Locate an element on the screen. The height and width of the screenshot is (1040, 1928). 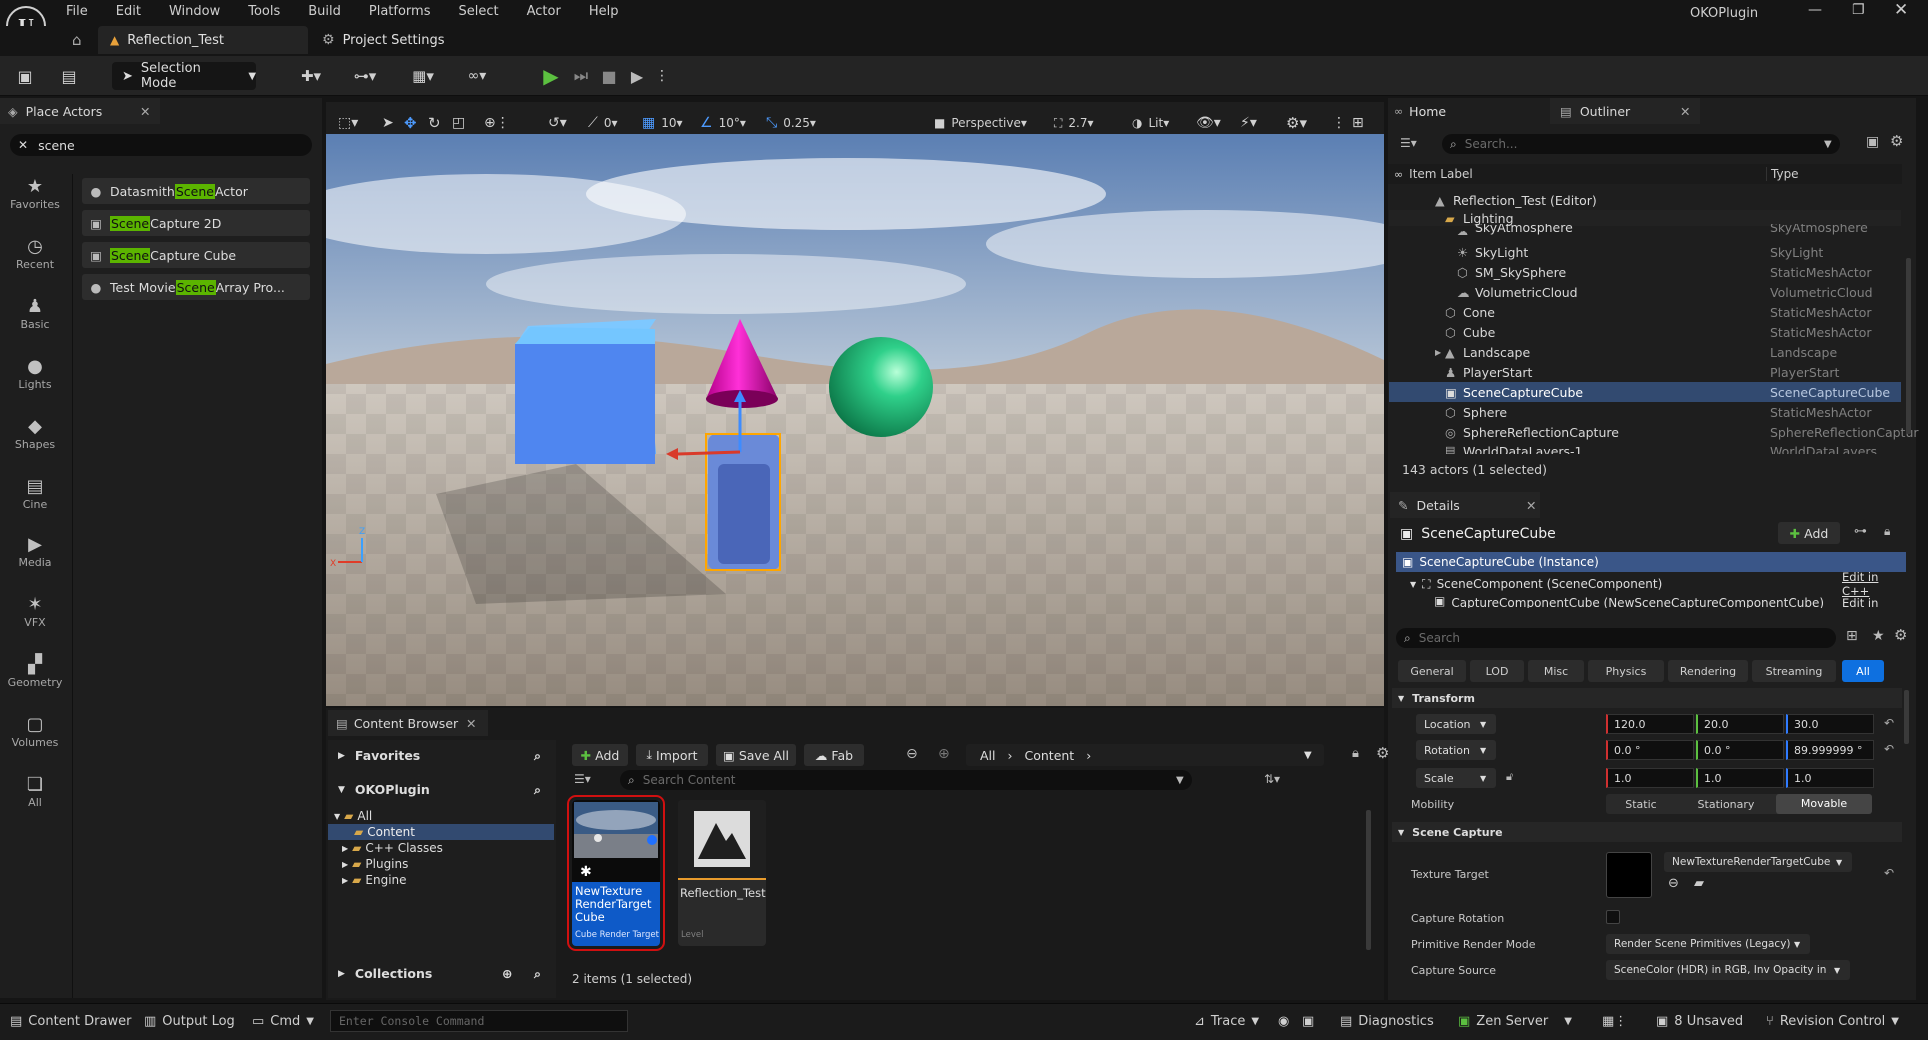
menu-actor: Actor is located at coordinates (544, 12).